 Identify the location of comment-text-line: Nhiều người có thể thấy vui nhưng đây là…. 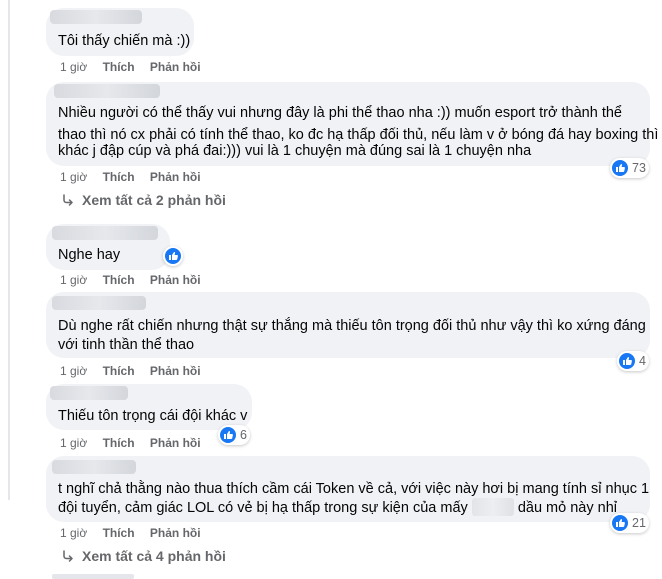
(340, 113).